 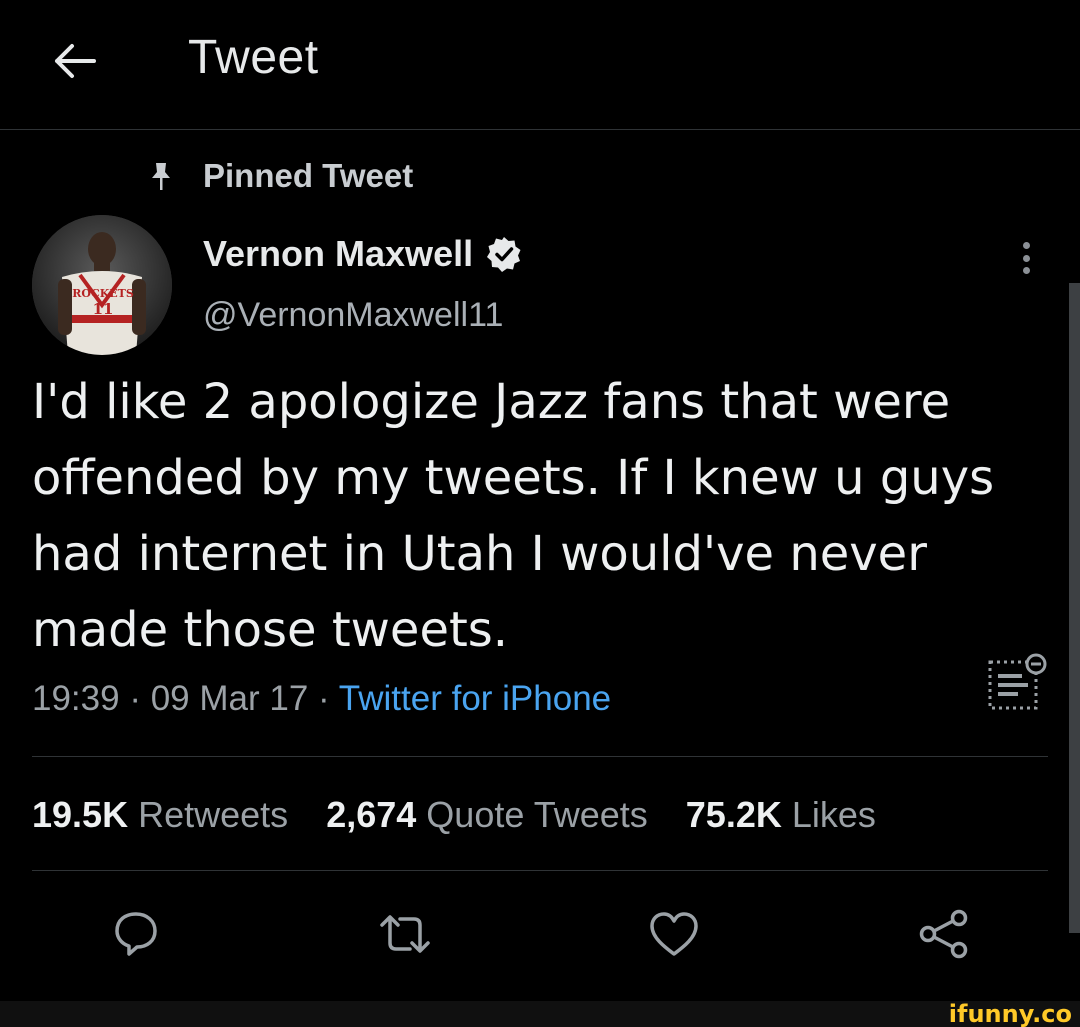 I want to click on share-button, so click(x=944, y=934).